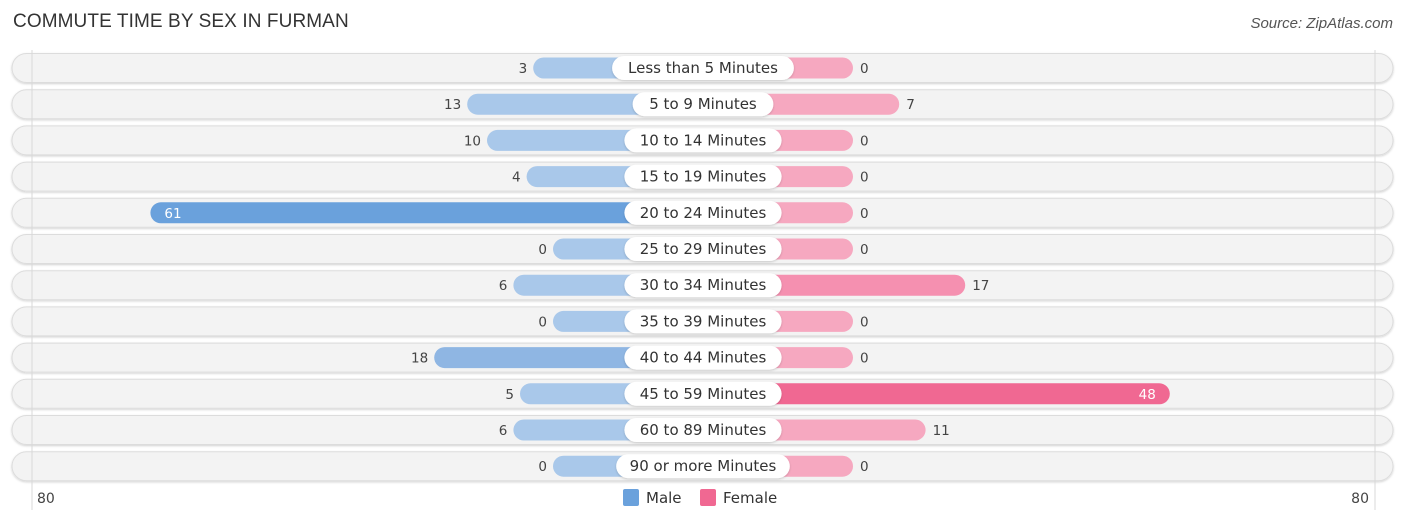  I want to click on value-label-male: 61, so click(172, 214).